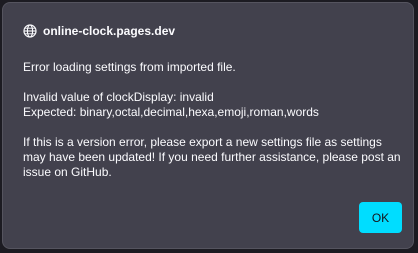 This screenshot has width=418, height=253. What do you see at coordinates (109, 30) in the screenshot?
I see `dialog-origin: online-clock.pages.dev` at bounding box center [109, 30].